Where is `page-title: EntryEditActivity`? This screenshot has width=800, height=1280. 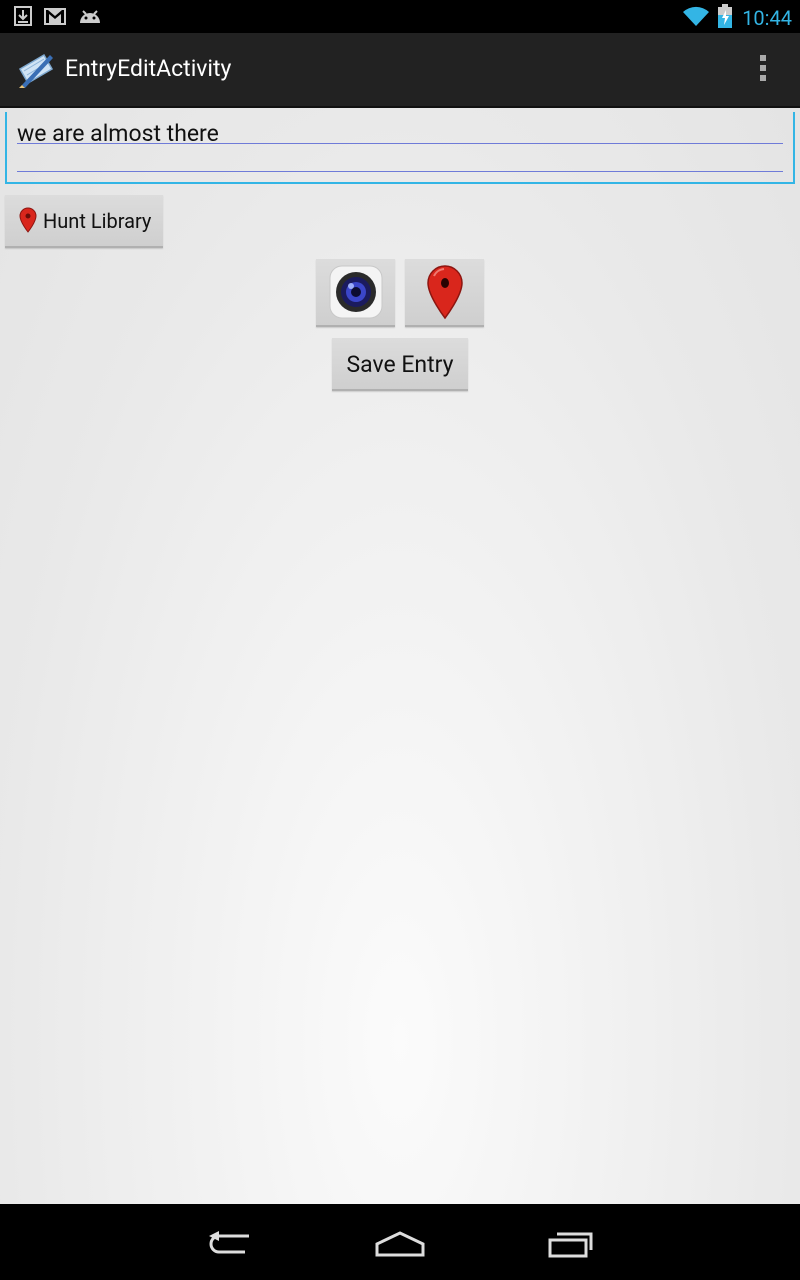 page-title: EntryEditActivity is located at coordinates (148, 68).